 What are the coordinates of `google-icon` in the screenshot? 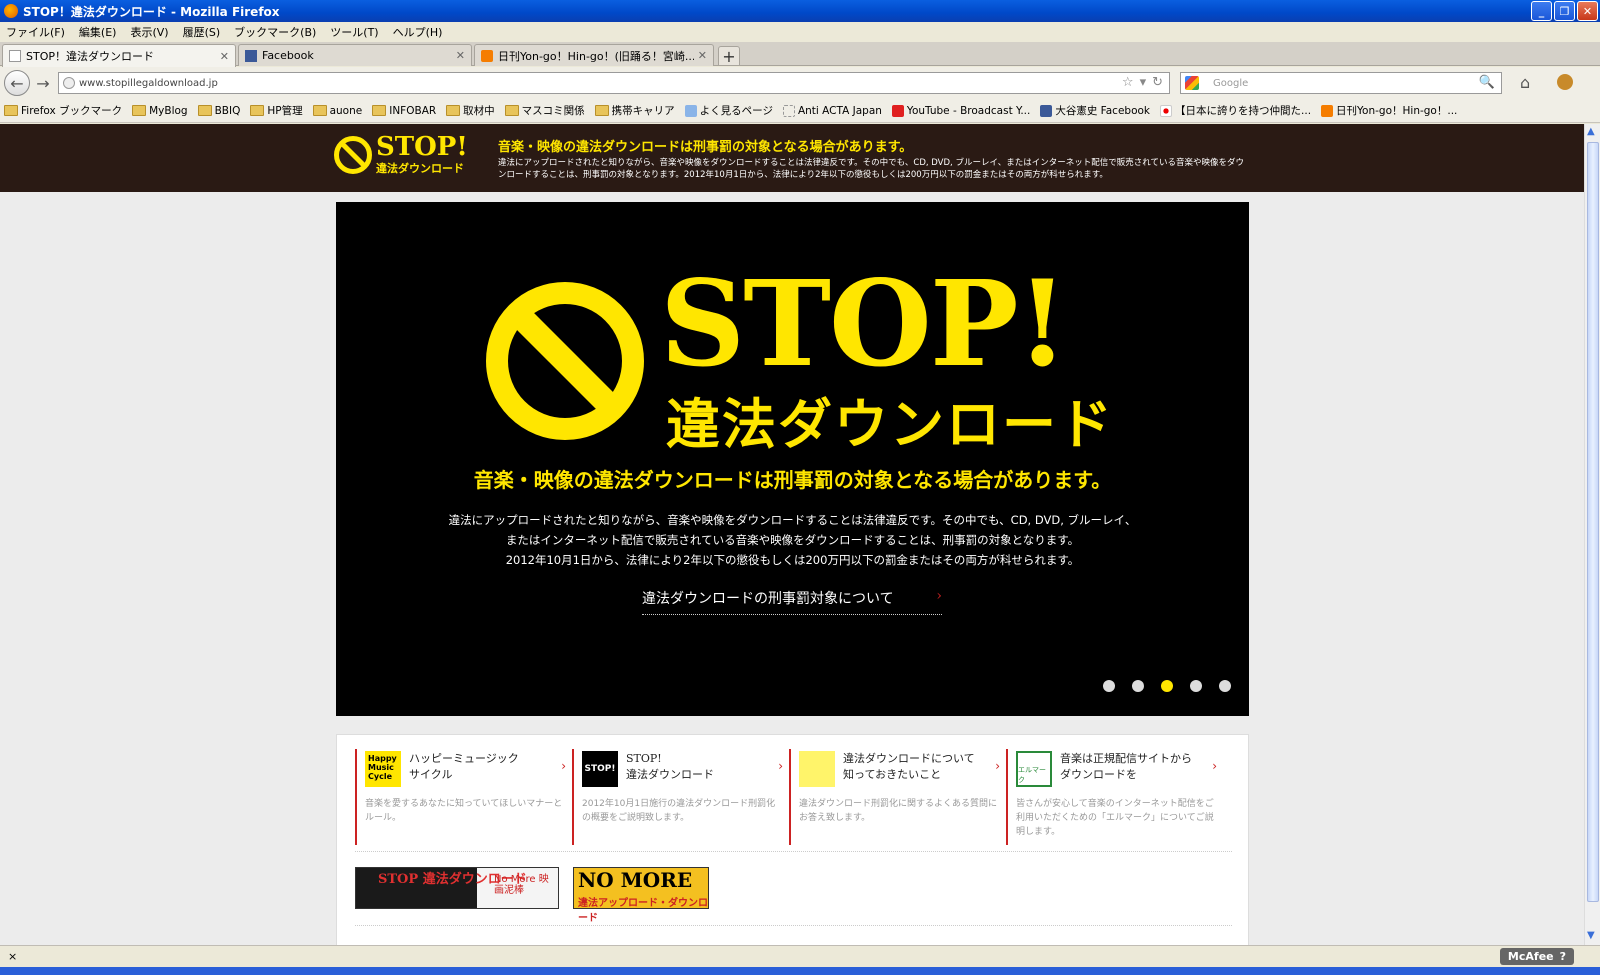 It's located at (1192, 83).